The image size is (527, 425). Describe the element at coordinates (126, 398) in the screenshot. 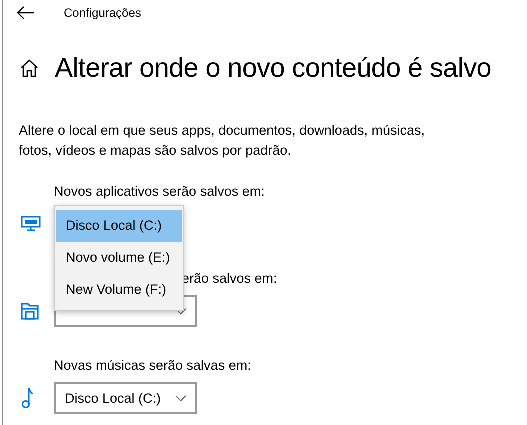

I see `drive-dropdown: Disco Local (C:)` at that location.